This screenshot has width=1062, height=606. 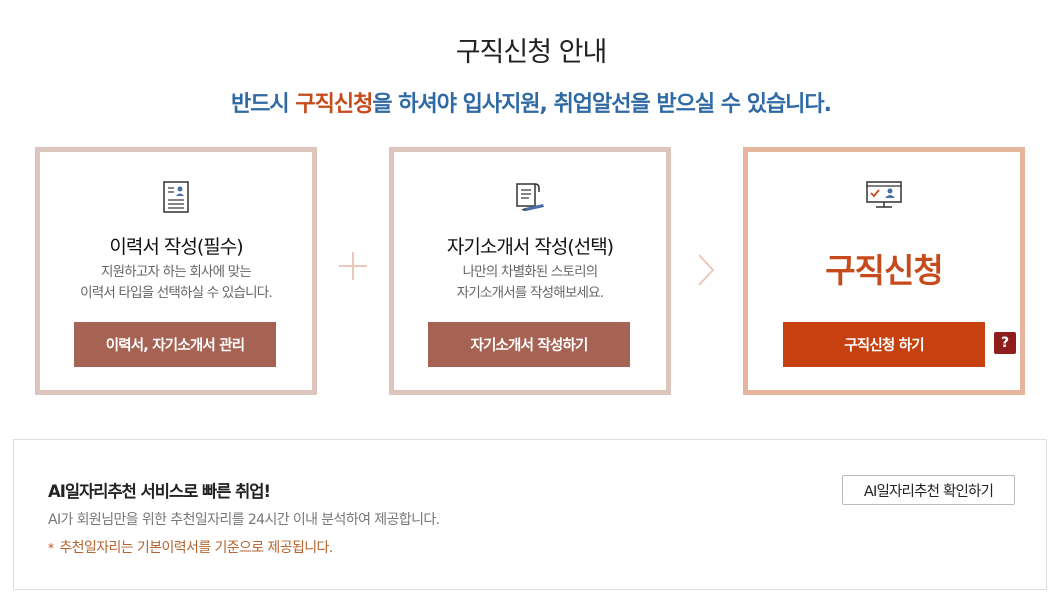 What do you see at coordinates (353, 266) in the screenshot?
I see `plus-icon` at bounding box center [353, 266].